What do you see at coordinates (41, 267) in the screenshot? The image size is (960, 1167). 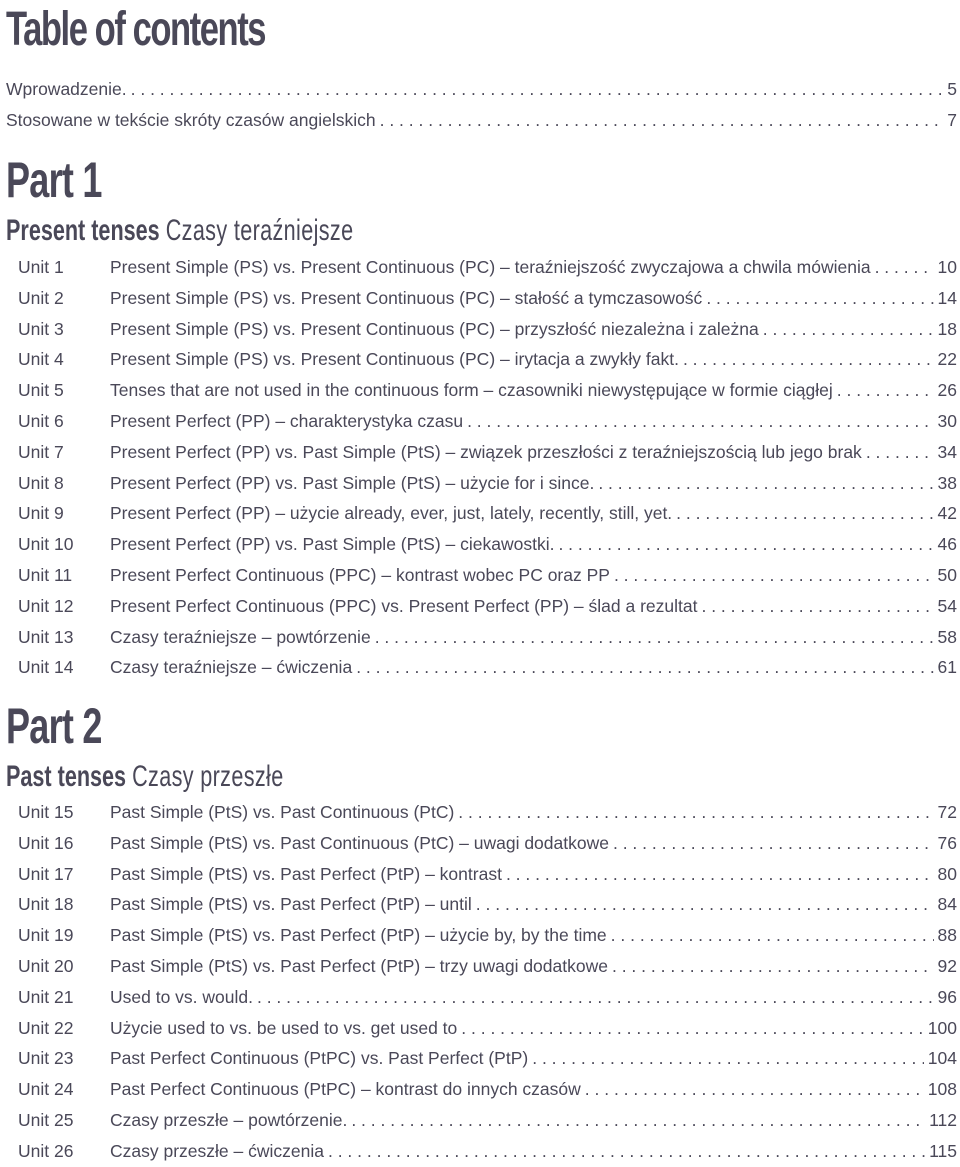 I see `unit-label: Unit 1` at bounding box center [41, 267].